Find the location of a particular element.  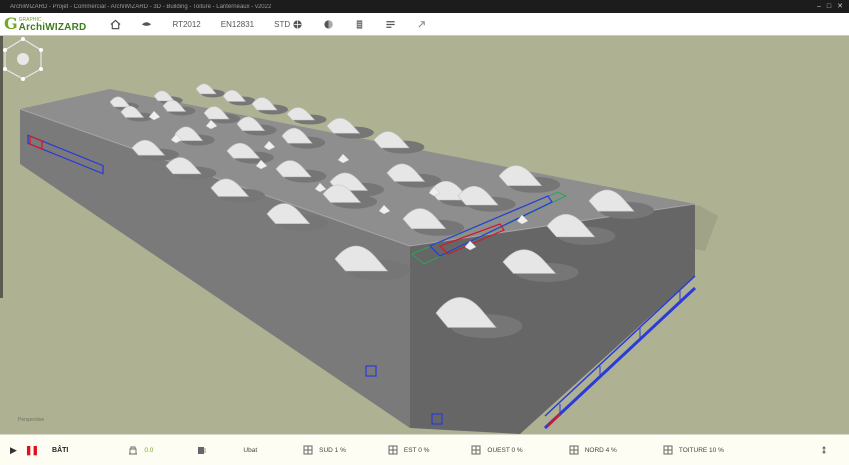

wall-group is located at coordinates (205, 450).